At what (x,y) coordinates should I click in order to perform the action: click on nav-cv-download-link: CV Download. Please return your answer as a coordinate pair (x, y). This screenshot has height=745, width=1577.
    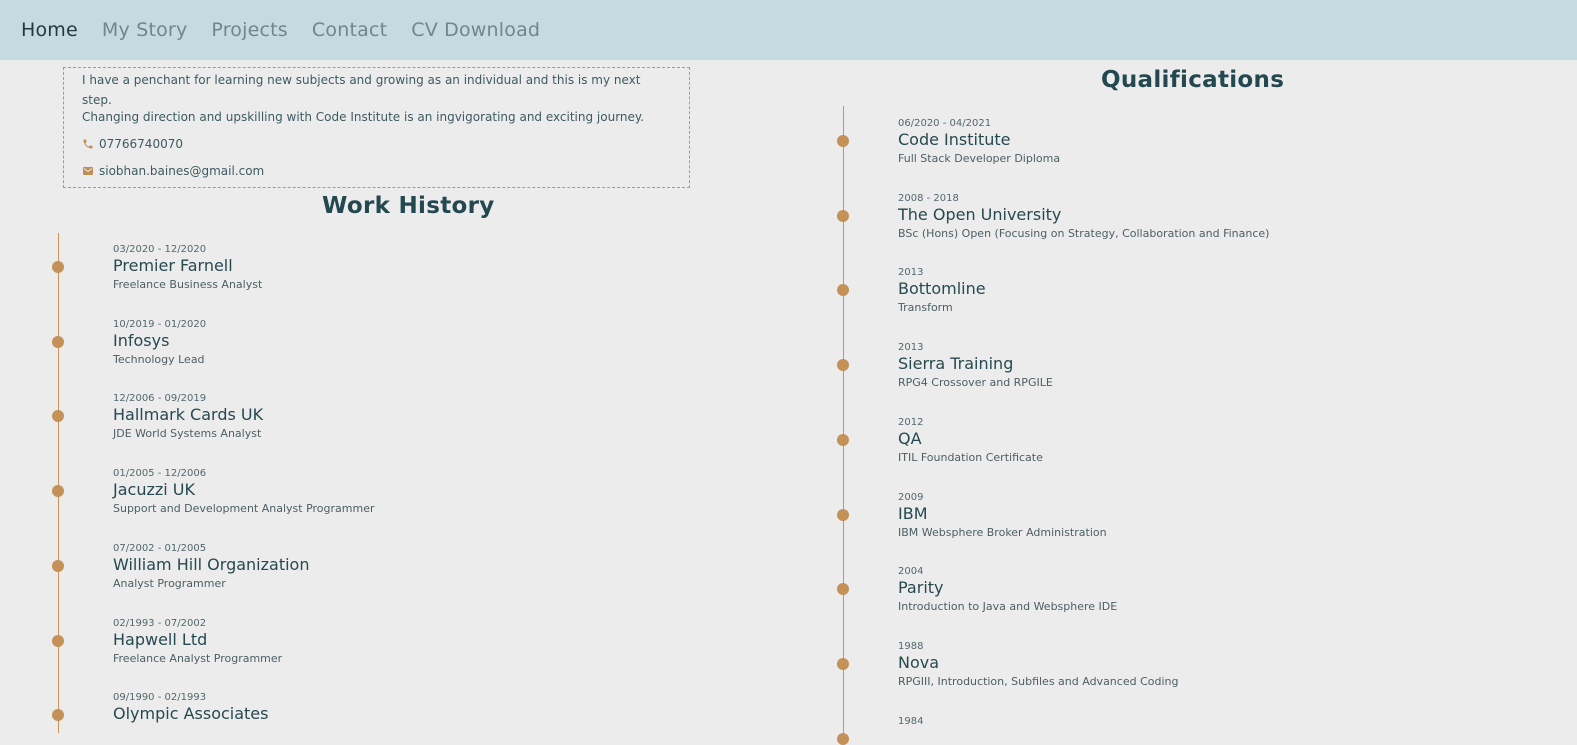
    Looking at the image, I should click on (475, 30).